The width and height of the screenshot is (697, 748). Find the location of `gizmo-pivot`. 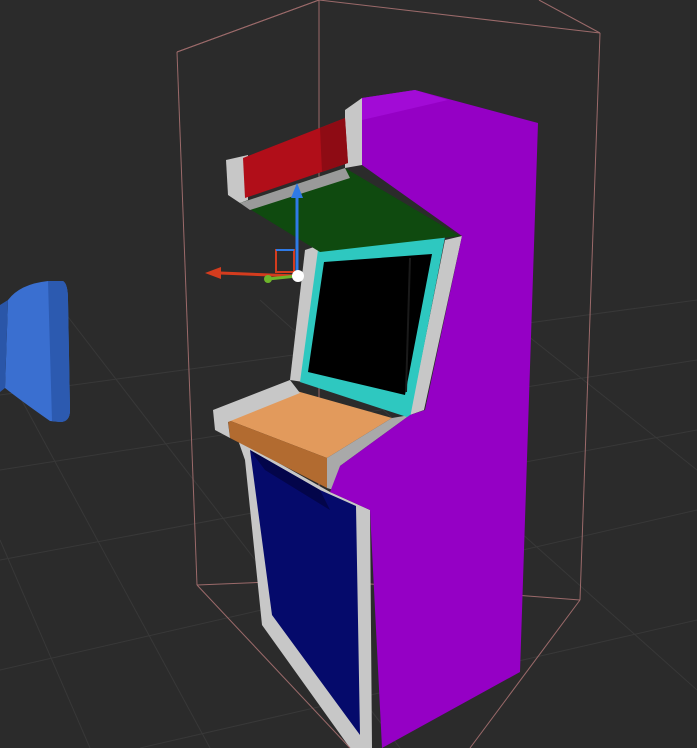

gizmo-pivot is located at coordinates (298, 276).